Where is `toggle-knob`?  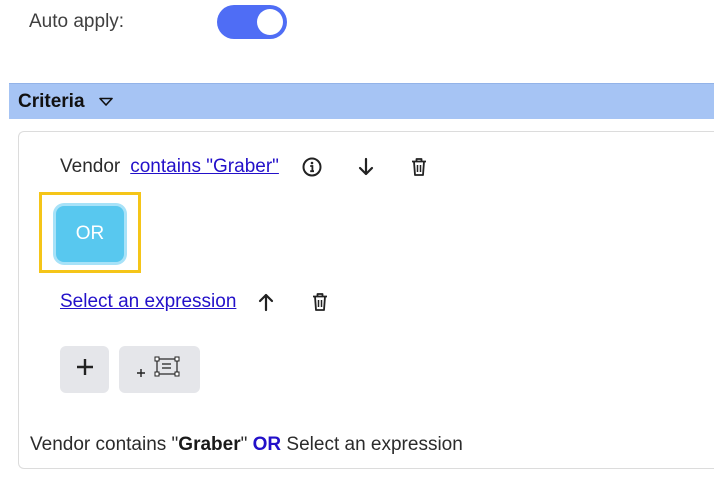 toggle-knob is located at coordinates (270, 22).